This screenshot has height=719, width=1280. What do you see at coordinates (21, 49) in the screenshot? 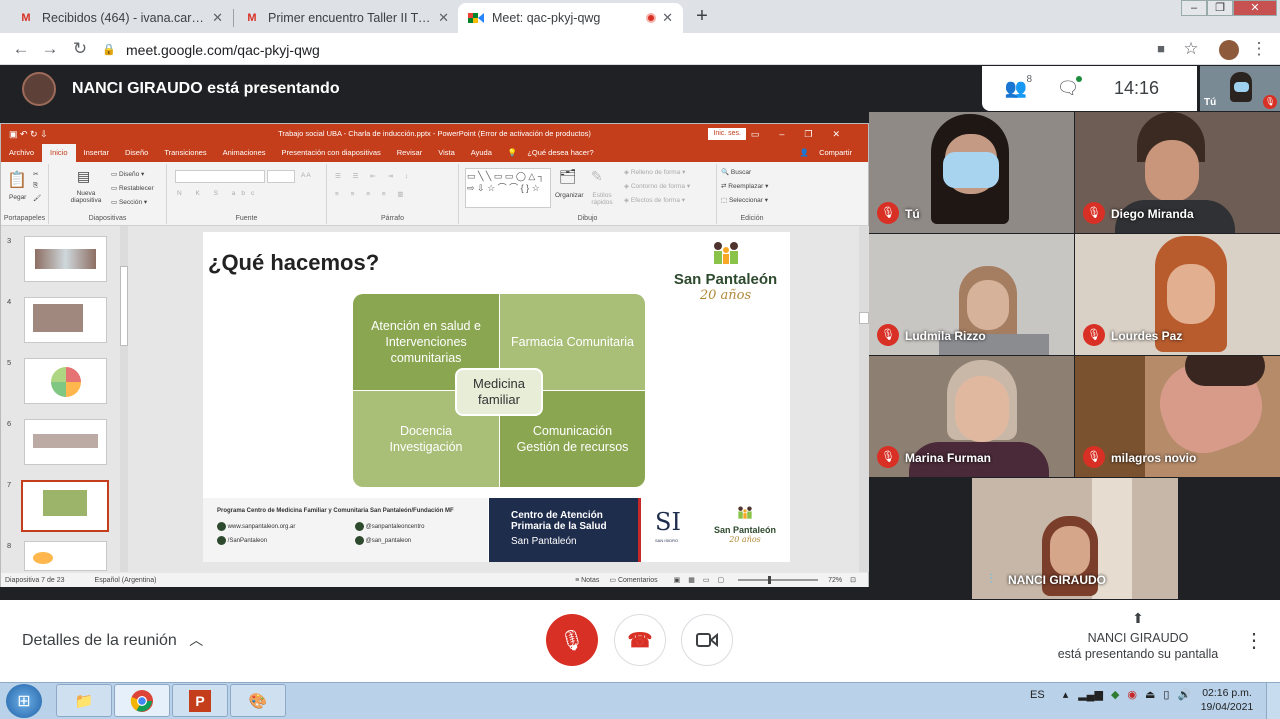
I see `back-icon: ←` at bounding box center [21, 49].